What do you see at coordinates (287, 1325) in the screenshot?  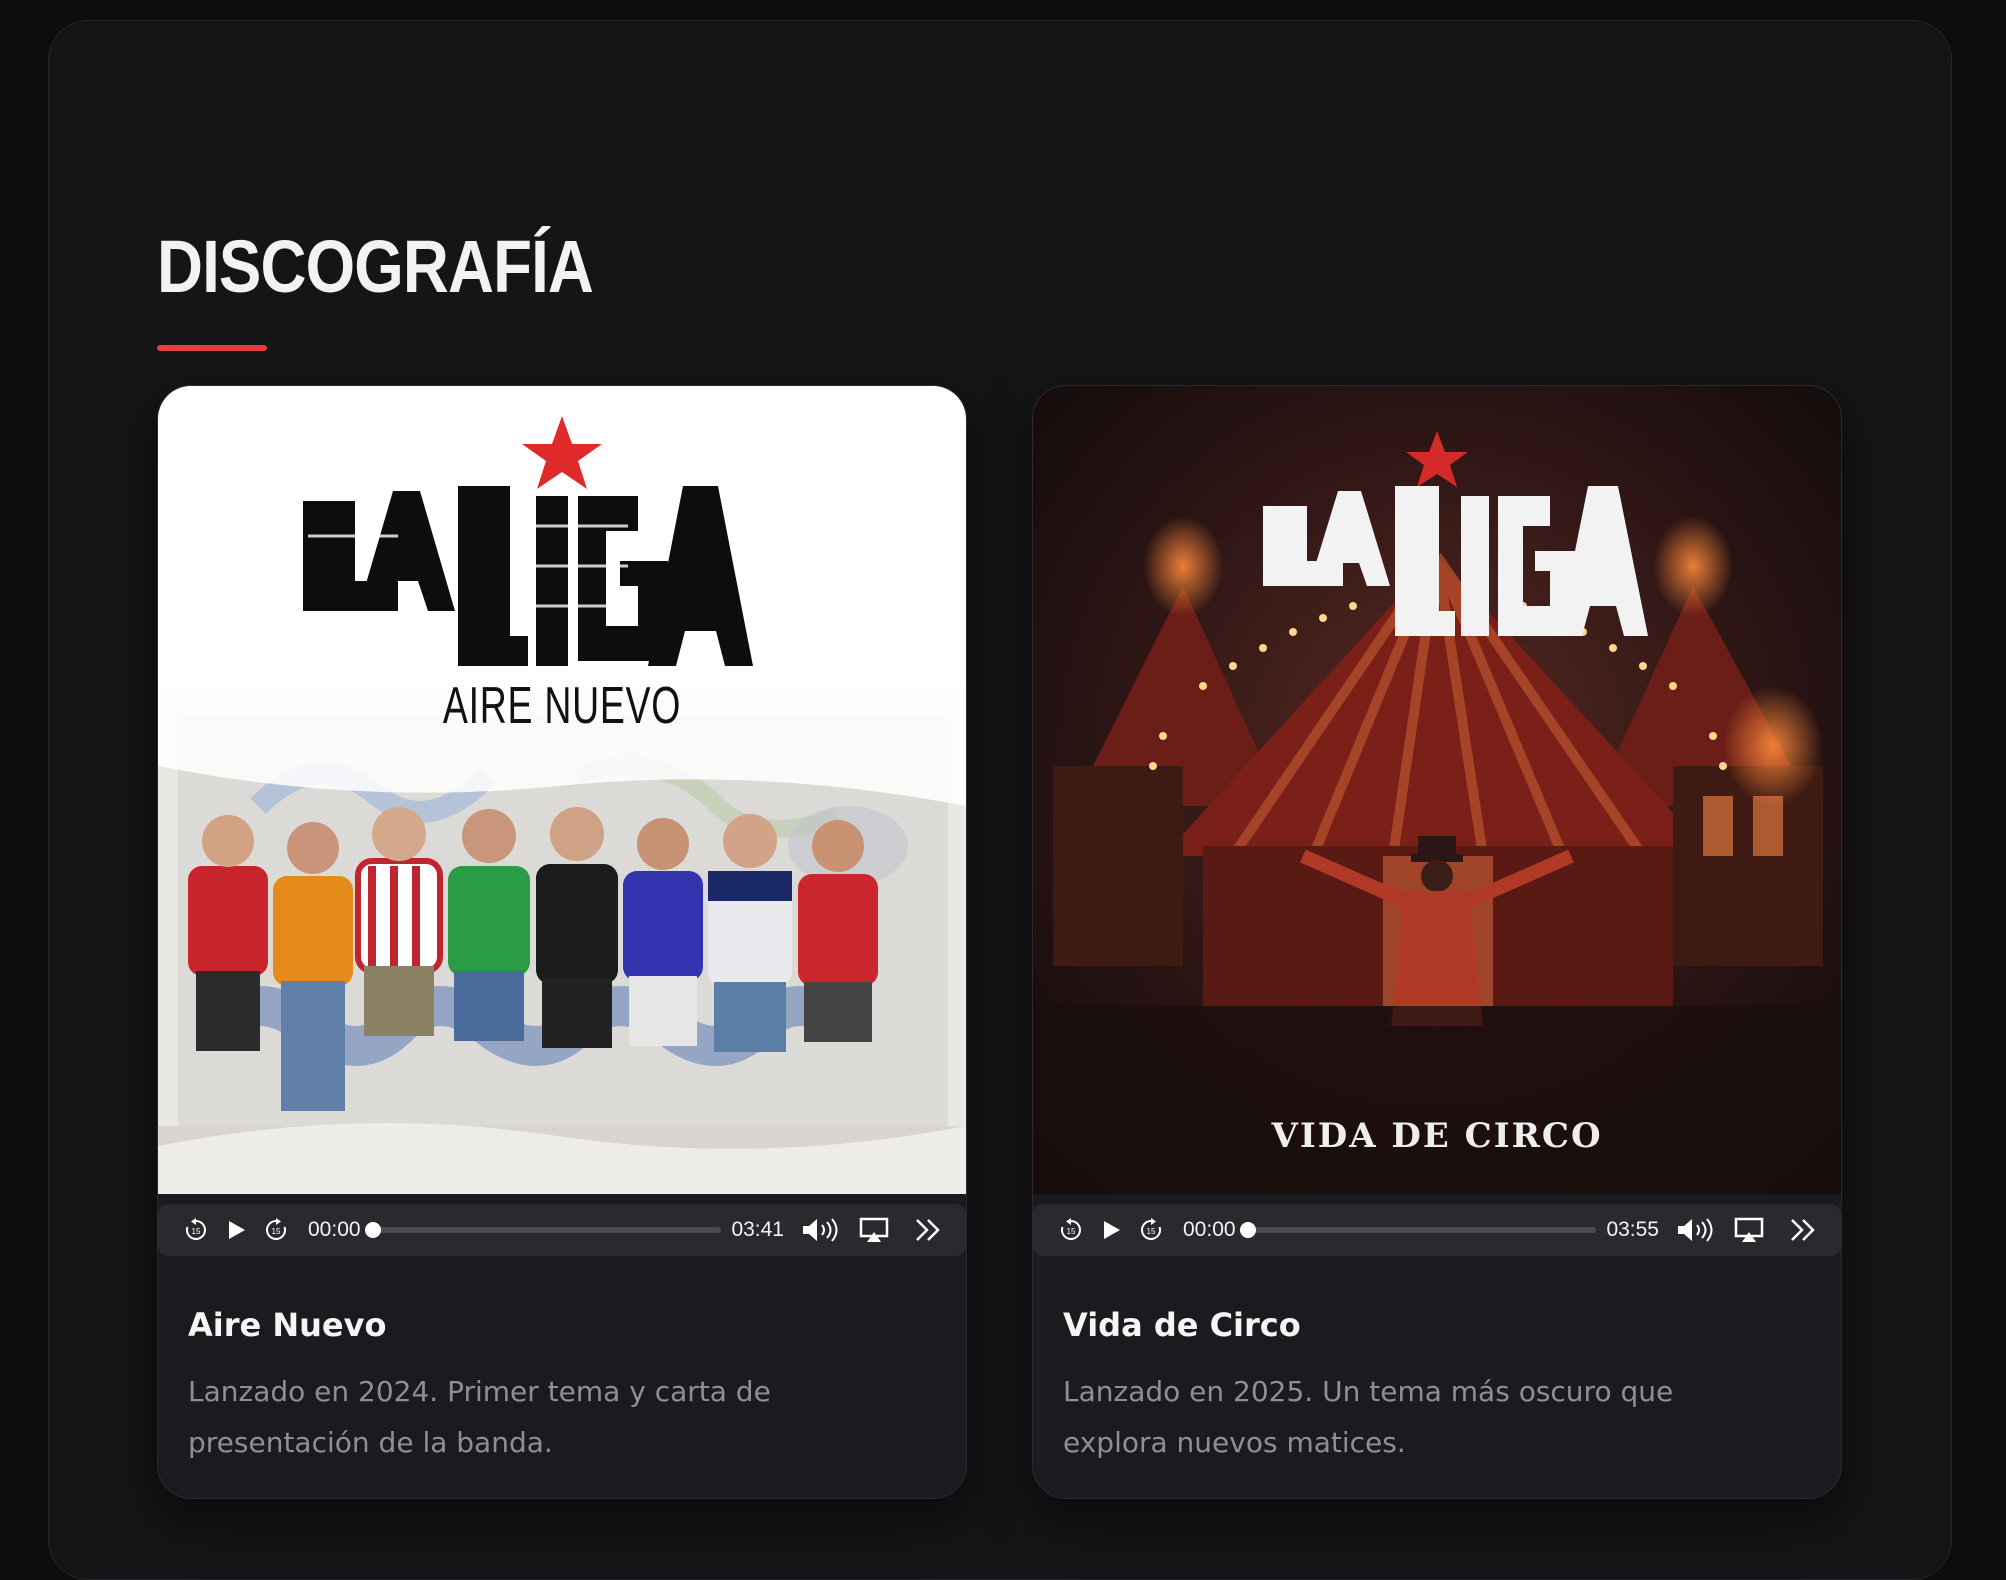 I see `album-title: Aire Nuevo` at bounding box center [287, 1325].